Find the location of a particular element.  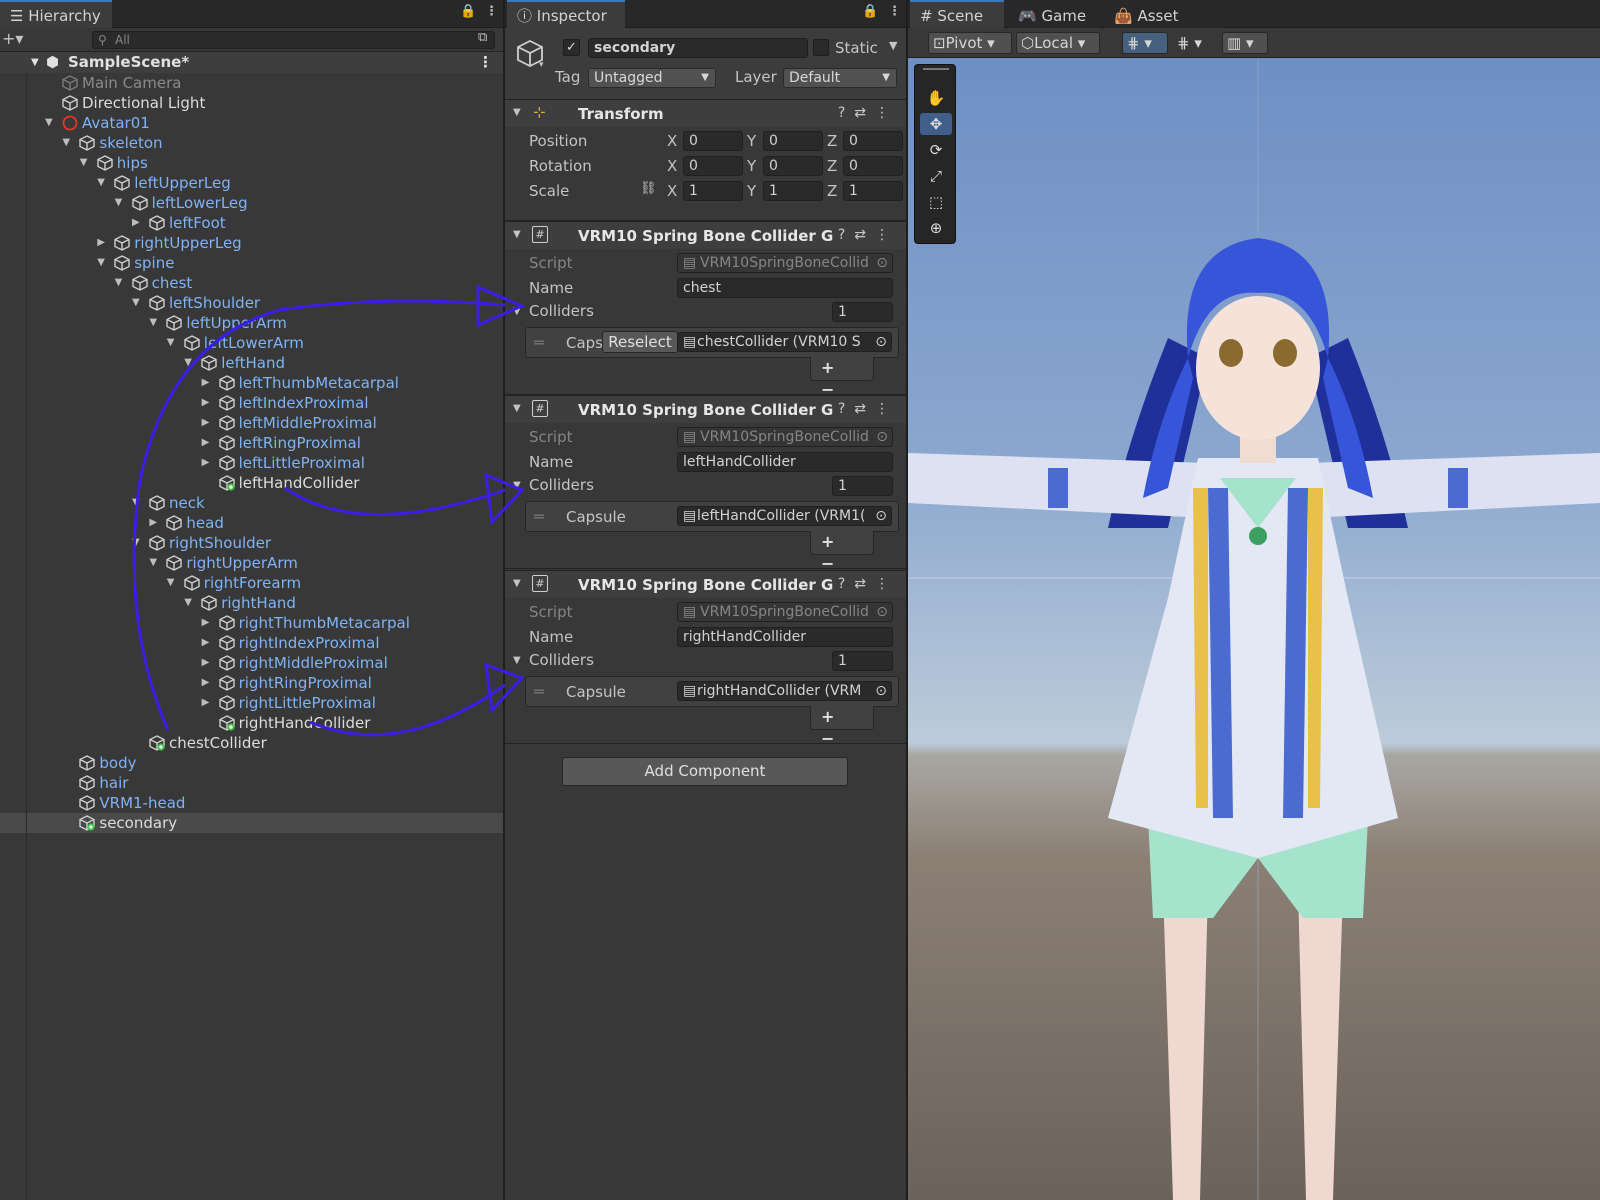

scene-search-icon: ⧉ is located at coordinates (482, 37).